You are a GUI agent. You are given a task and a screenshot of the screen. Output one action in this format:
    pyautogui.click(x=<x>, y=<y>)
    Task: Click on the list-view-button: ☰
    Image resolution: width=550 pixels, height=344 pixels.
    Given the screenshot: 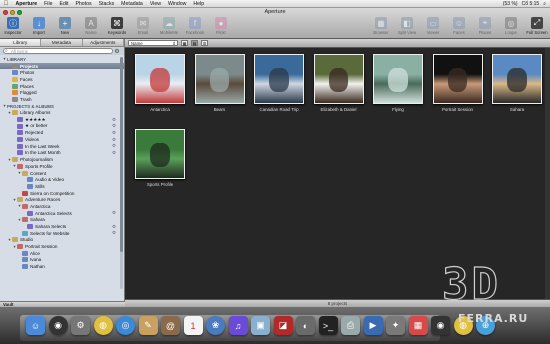 What is the action you would take?
    pyautogui.click(x=204, y=43)
    